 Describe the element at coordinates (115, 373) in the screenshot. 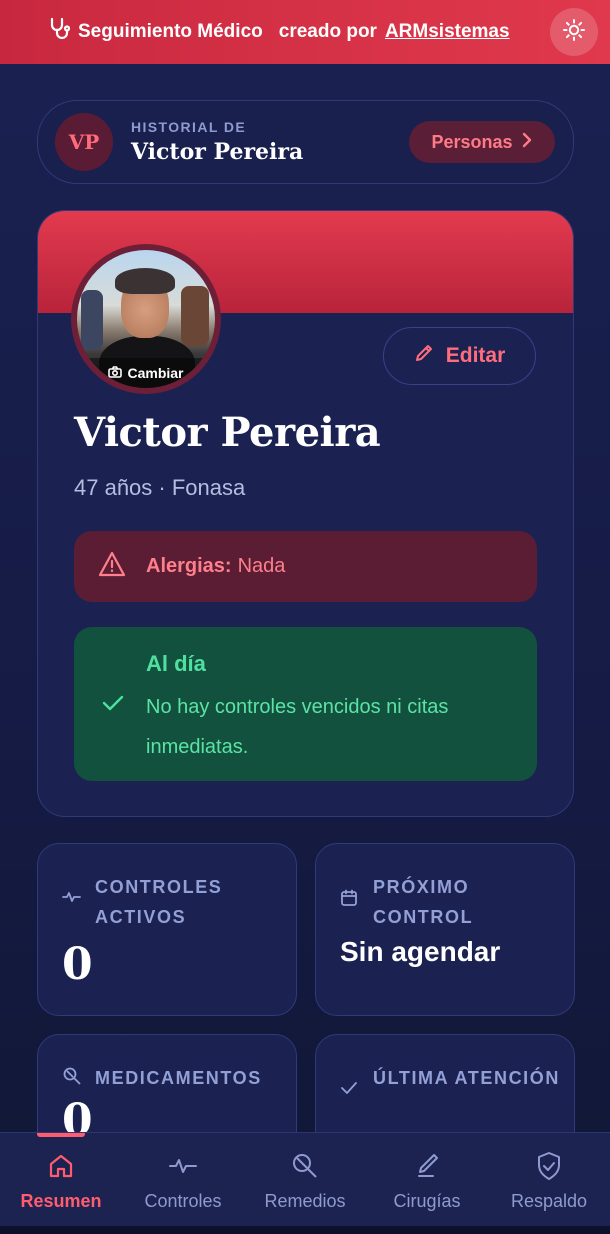

I see `camera-icon` at that location.